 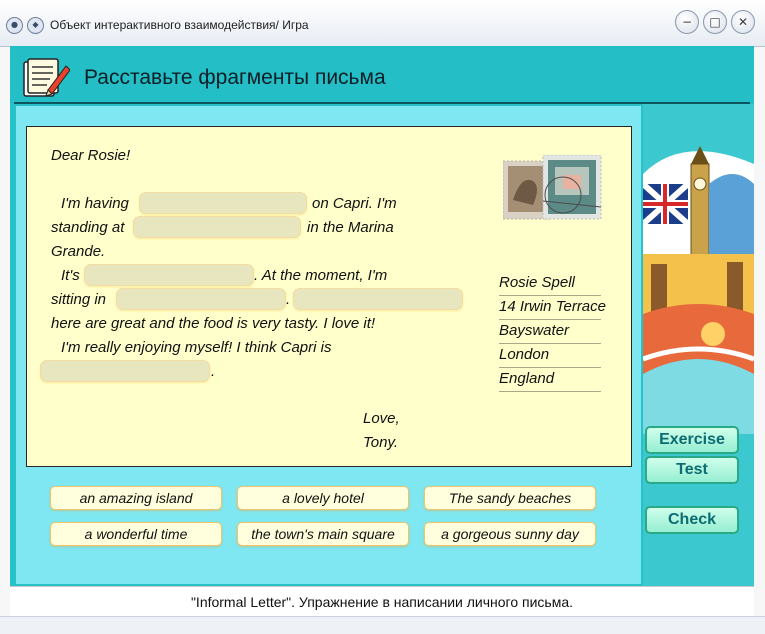 What do you see at coordinates (323, 498) in the screenshot?
I see `fragment-a-lovely-hotel: a lovely hotel` at bounding box center [323, 498].